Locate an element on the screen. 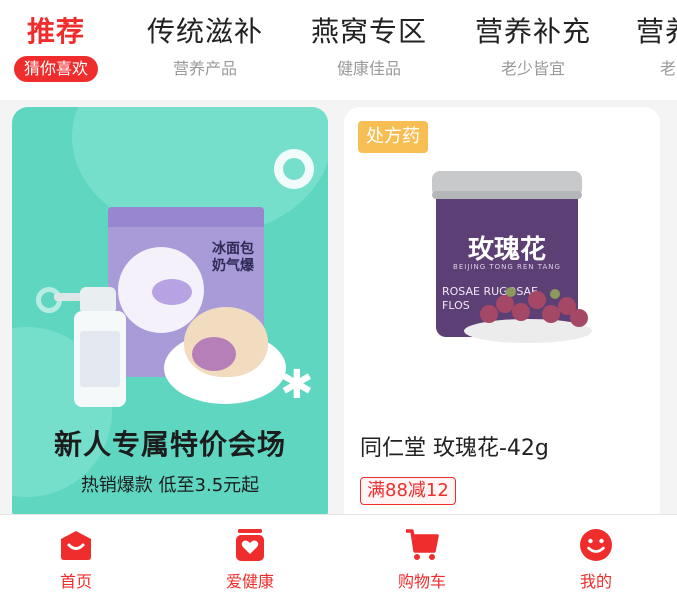 Image resolution: width=677 pixels, height=600 pixels. tab-subtitle: 老 is located at coordinates (668, 68).